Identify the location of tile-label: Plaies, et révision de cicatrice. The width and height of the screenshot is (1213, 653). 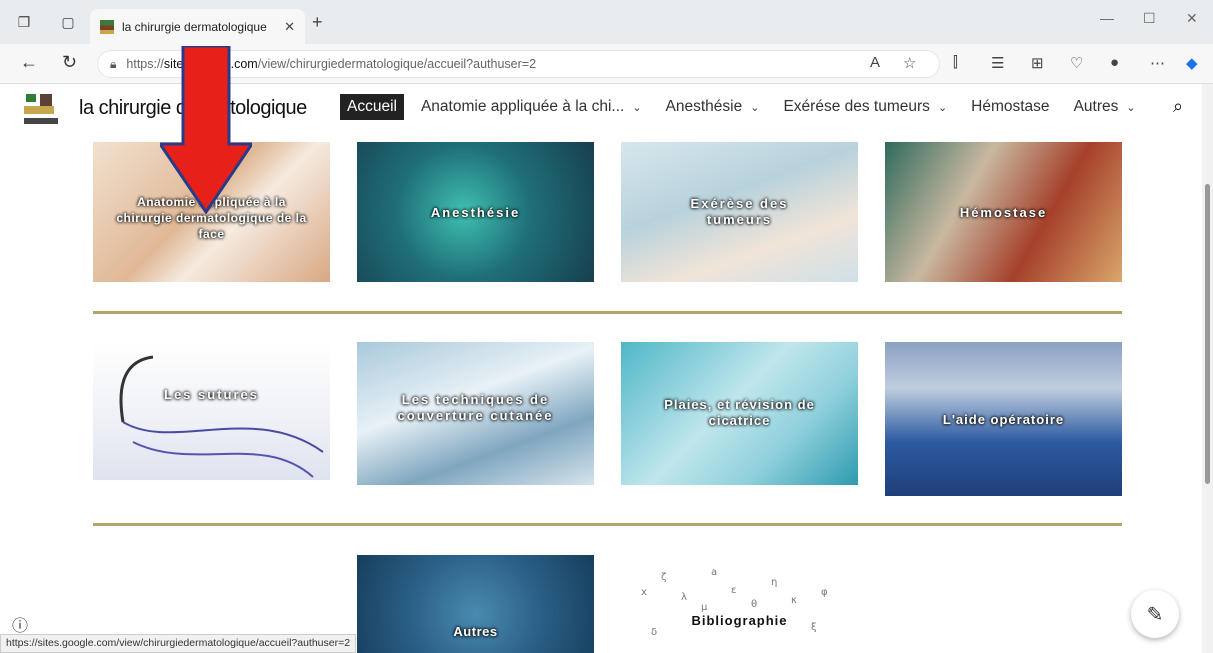
(739, 412).